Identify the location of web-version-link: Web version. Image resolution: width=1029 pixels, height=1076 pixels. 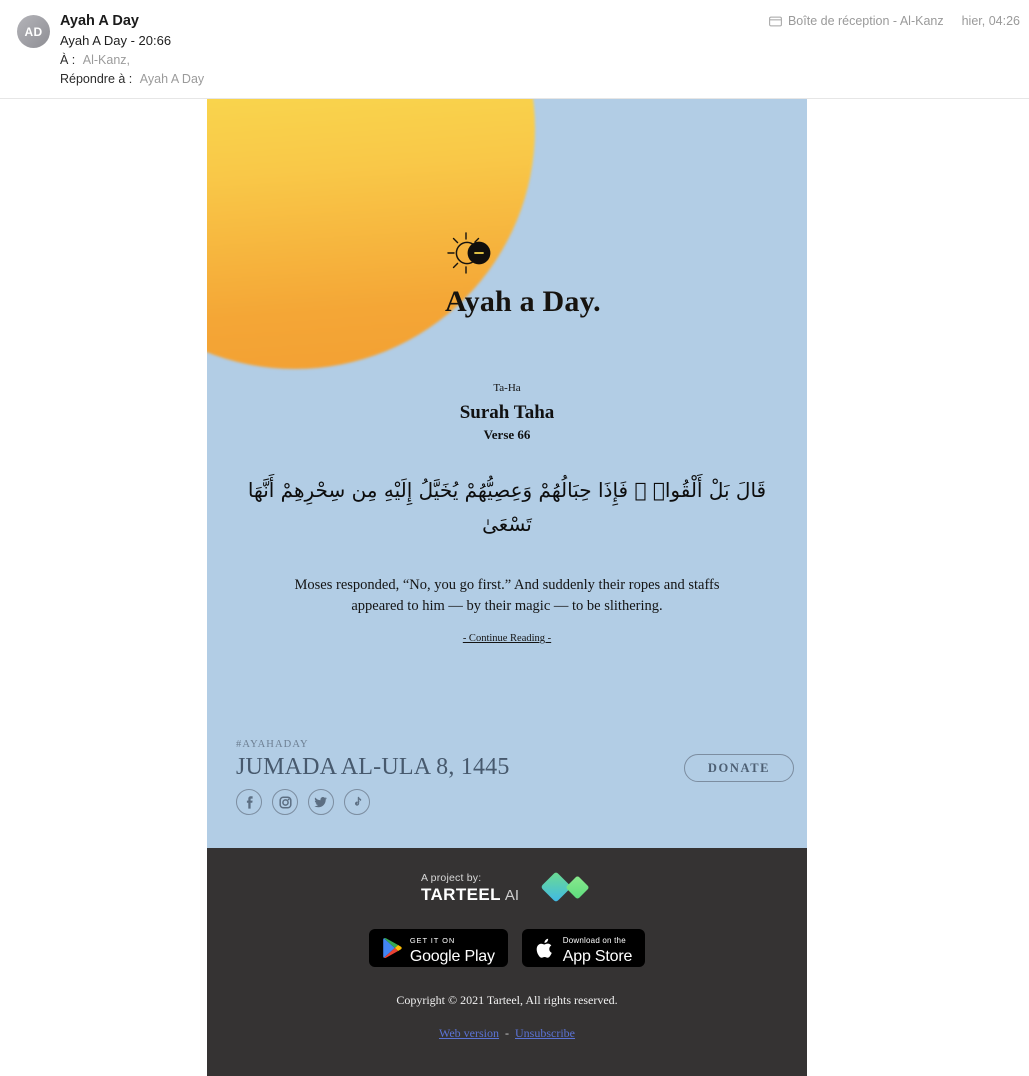
(469, 1033).